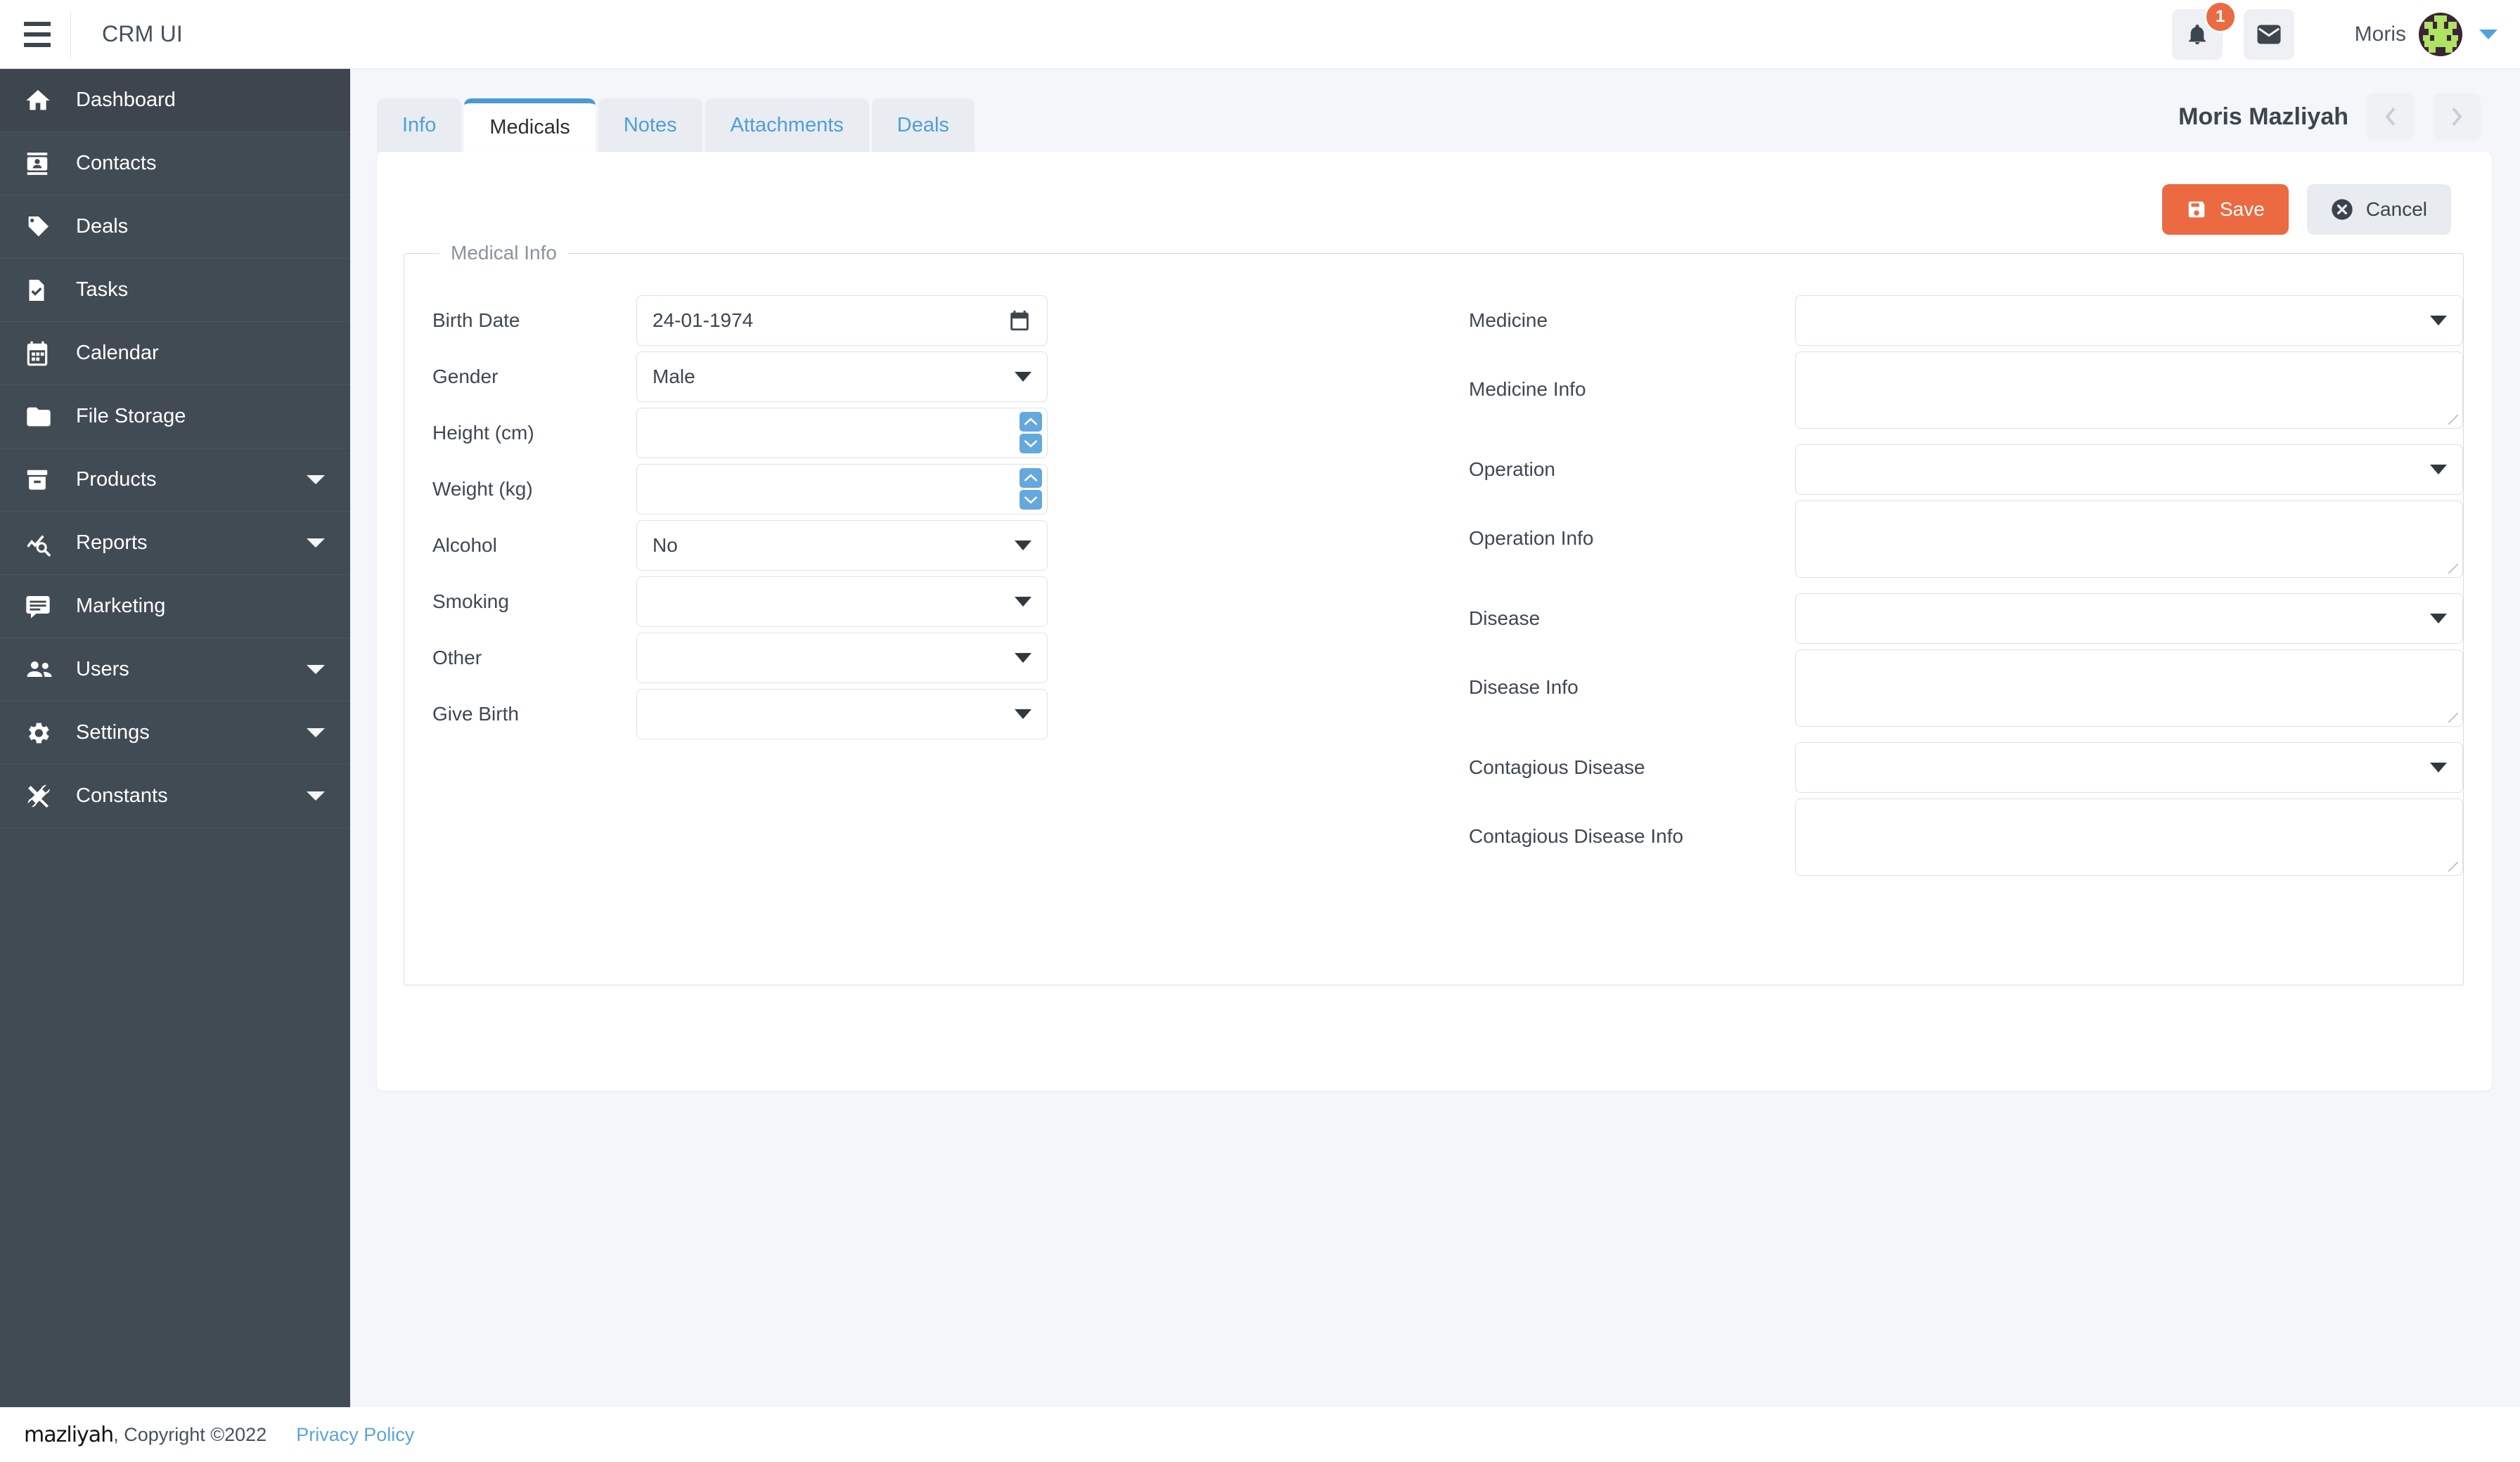 This screenshot has width=2520, height=1462. I want to click on form-actions: Save Cancel, so click(2306, 209).